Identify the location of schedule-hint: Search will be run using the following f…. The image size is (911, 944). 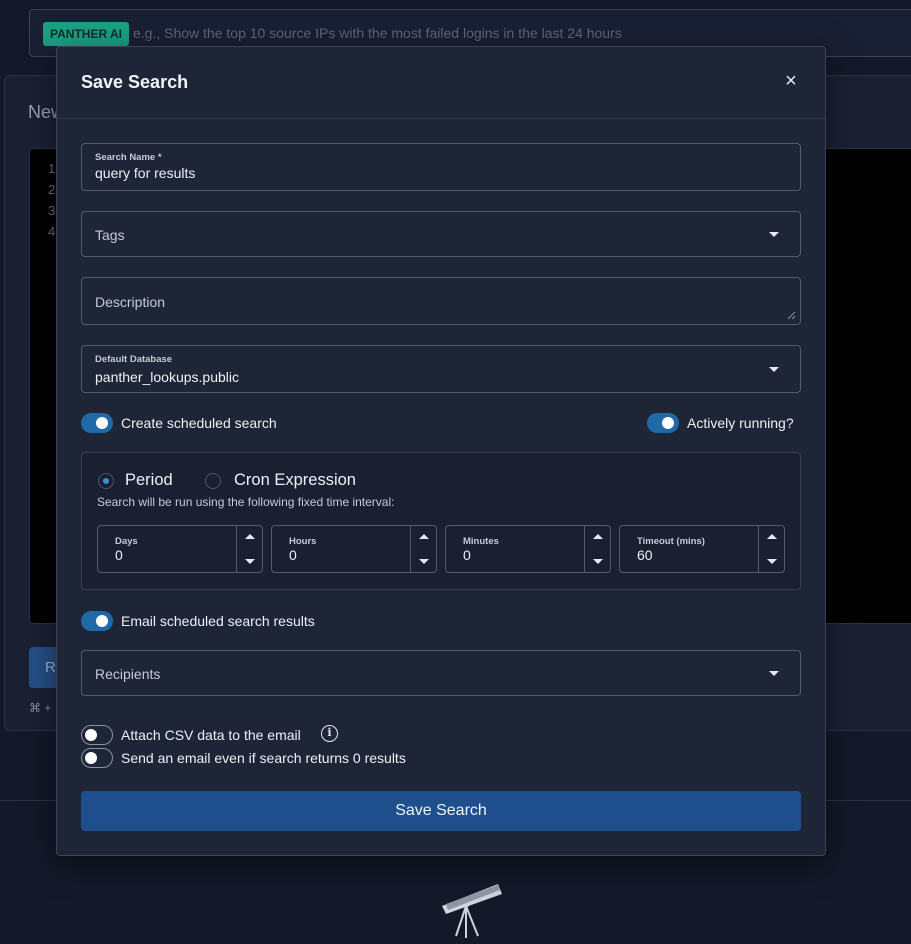
(246, 502).